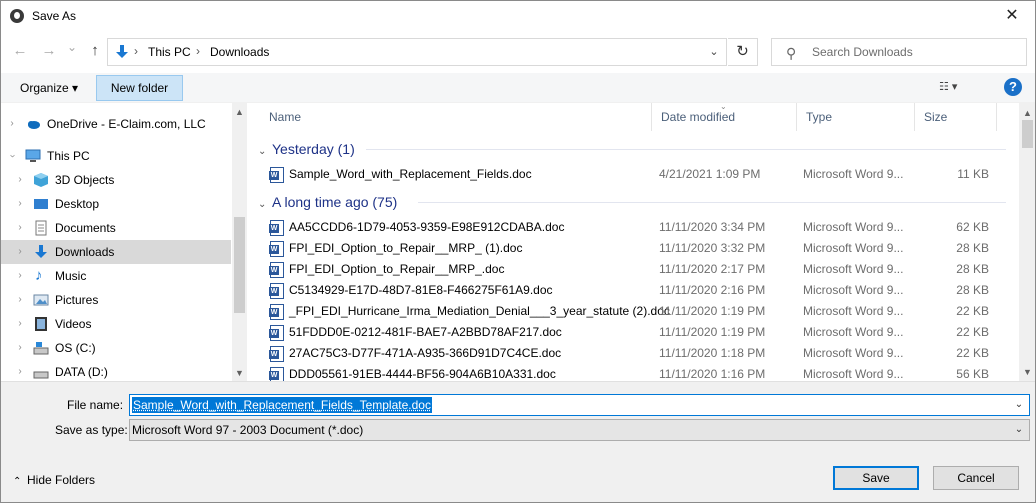 This screenshot has height=503, width=1036. I want to click on cloud-icon, so click(34, 125).